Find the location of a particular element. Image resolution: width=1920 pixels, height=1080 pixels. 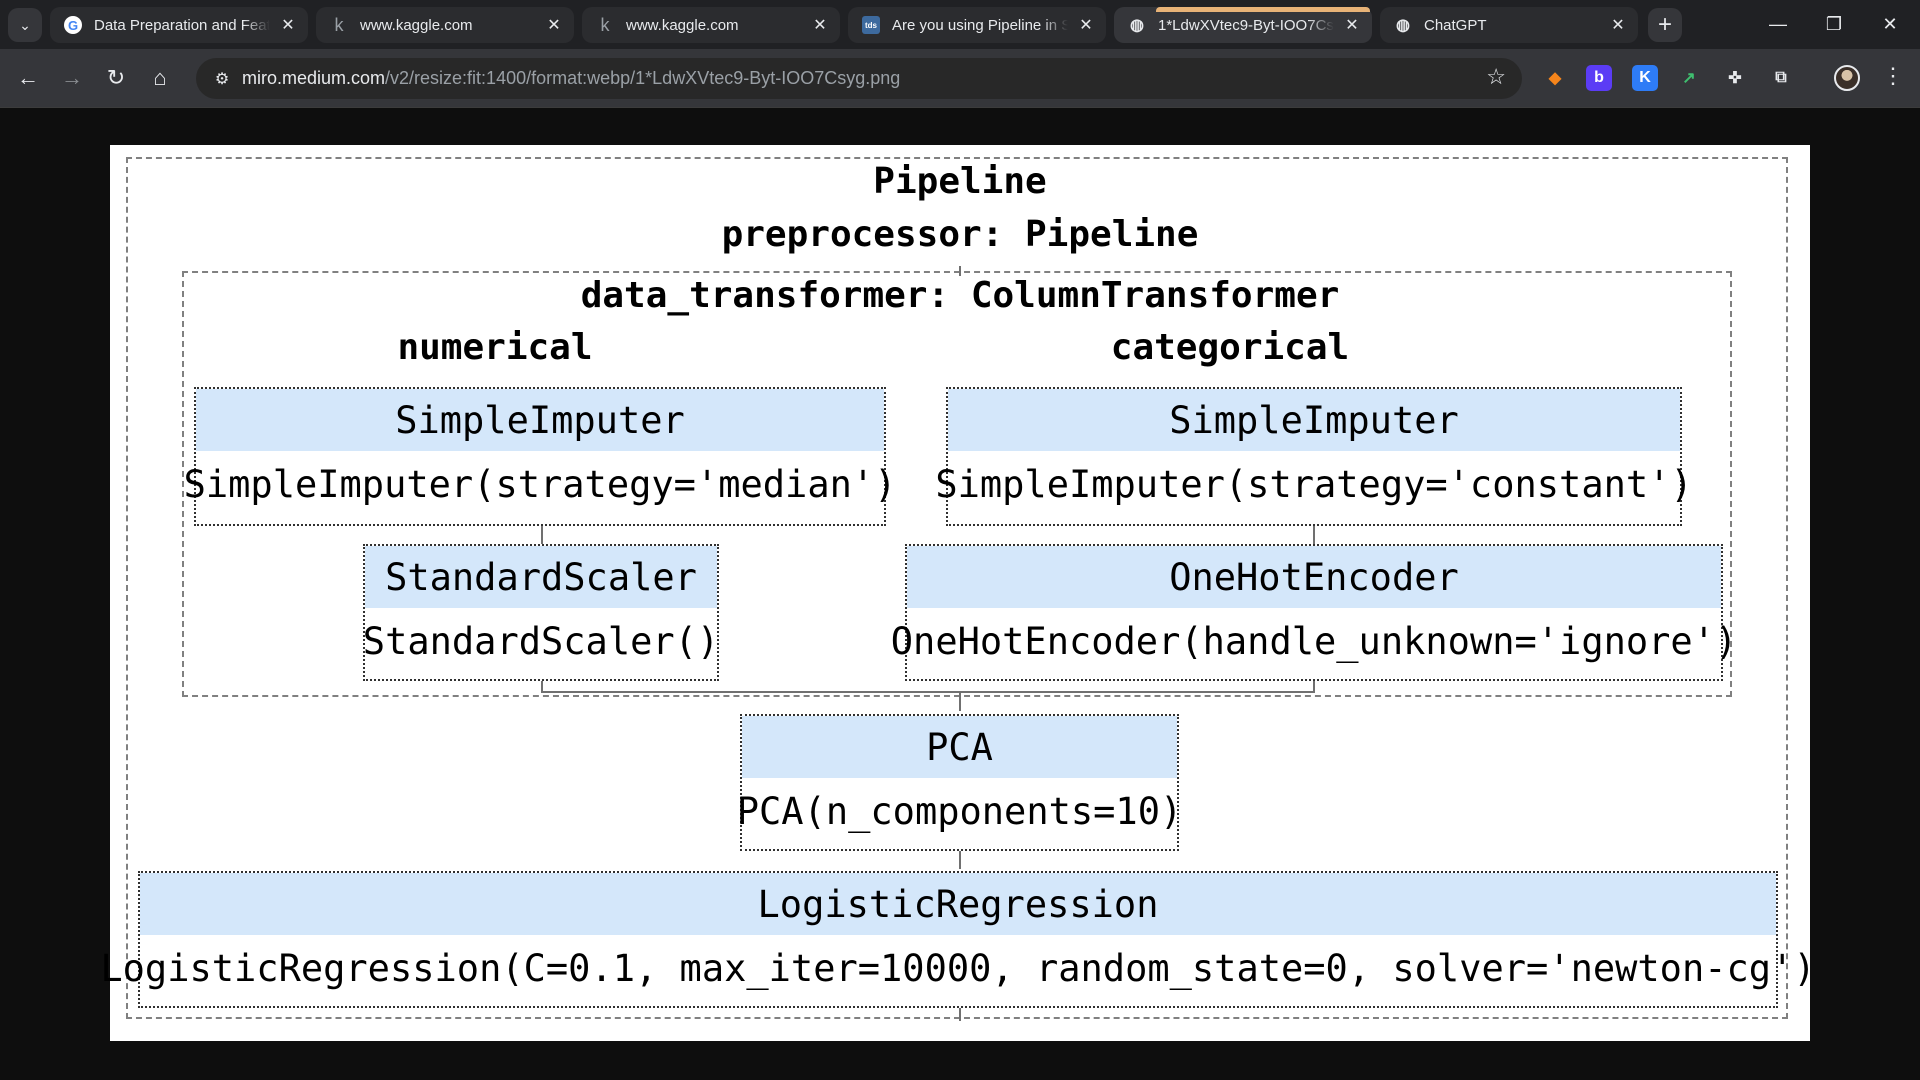

estimator-params: PCA(n_components=10) is located at coordinates (959, 811).